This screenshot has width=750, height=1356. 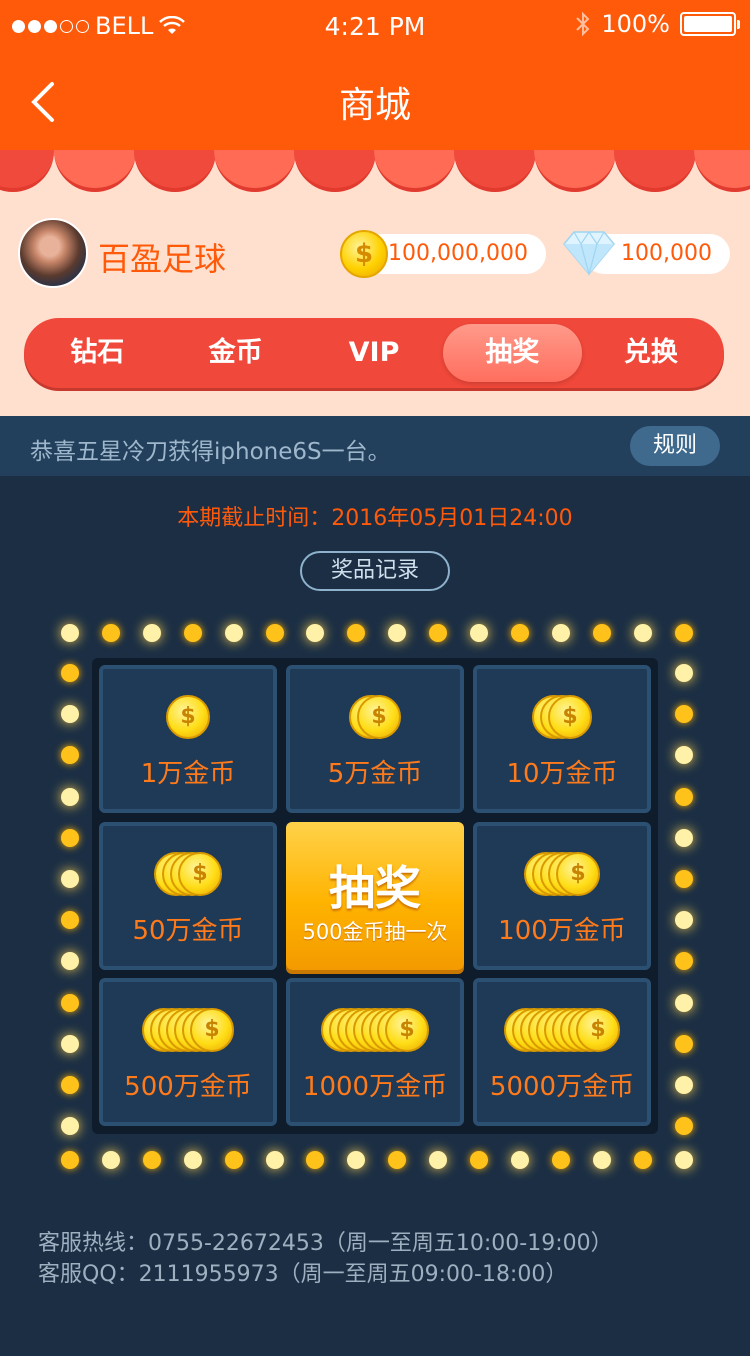 I want to click on coin-balance: 100,000,000, so click(x=454, y=254).